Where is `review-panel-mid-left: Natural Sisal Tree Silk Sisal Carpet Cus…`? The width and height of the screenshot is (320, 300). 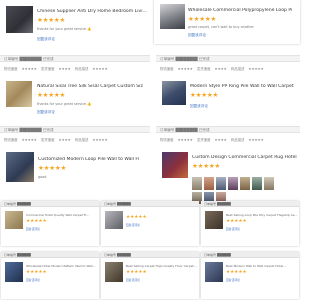
review-panel-mid-left: Natural Sisal Tree Silk Sisal Carpet Cus… is located at coordinates (75, 97).